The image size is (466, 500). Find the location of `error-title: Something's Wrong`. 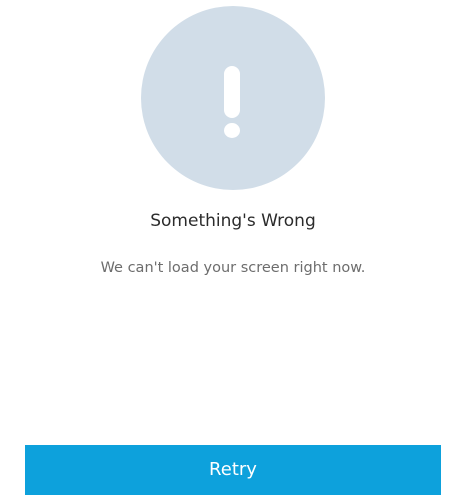

error-title: Something's Wrong is located at coordinates (233, 221).